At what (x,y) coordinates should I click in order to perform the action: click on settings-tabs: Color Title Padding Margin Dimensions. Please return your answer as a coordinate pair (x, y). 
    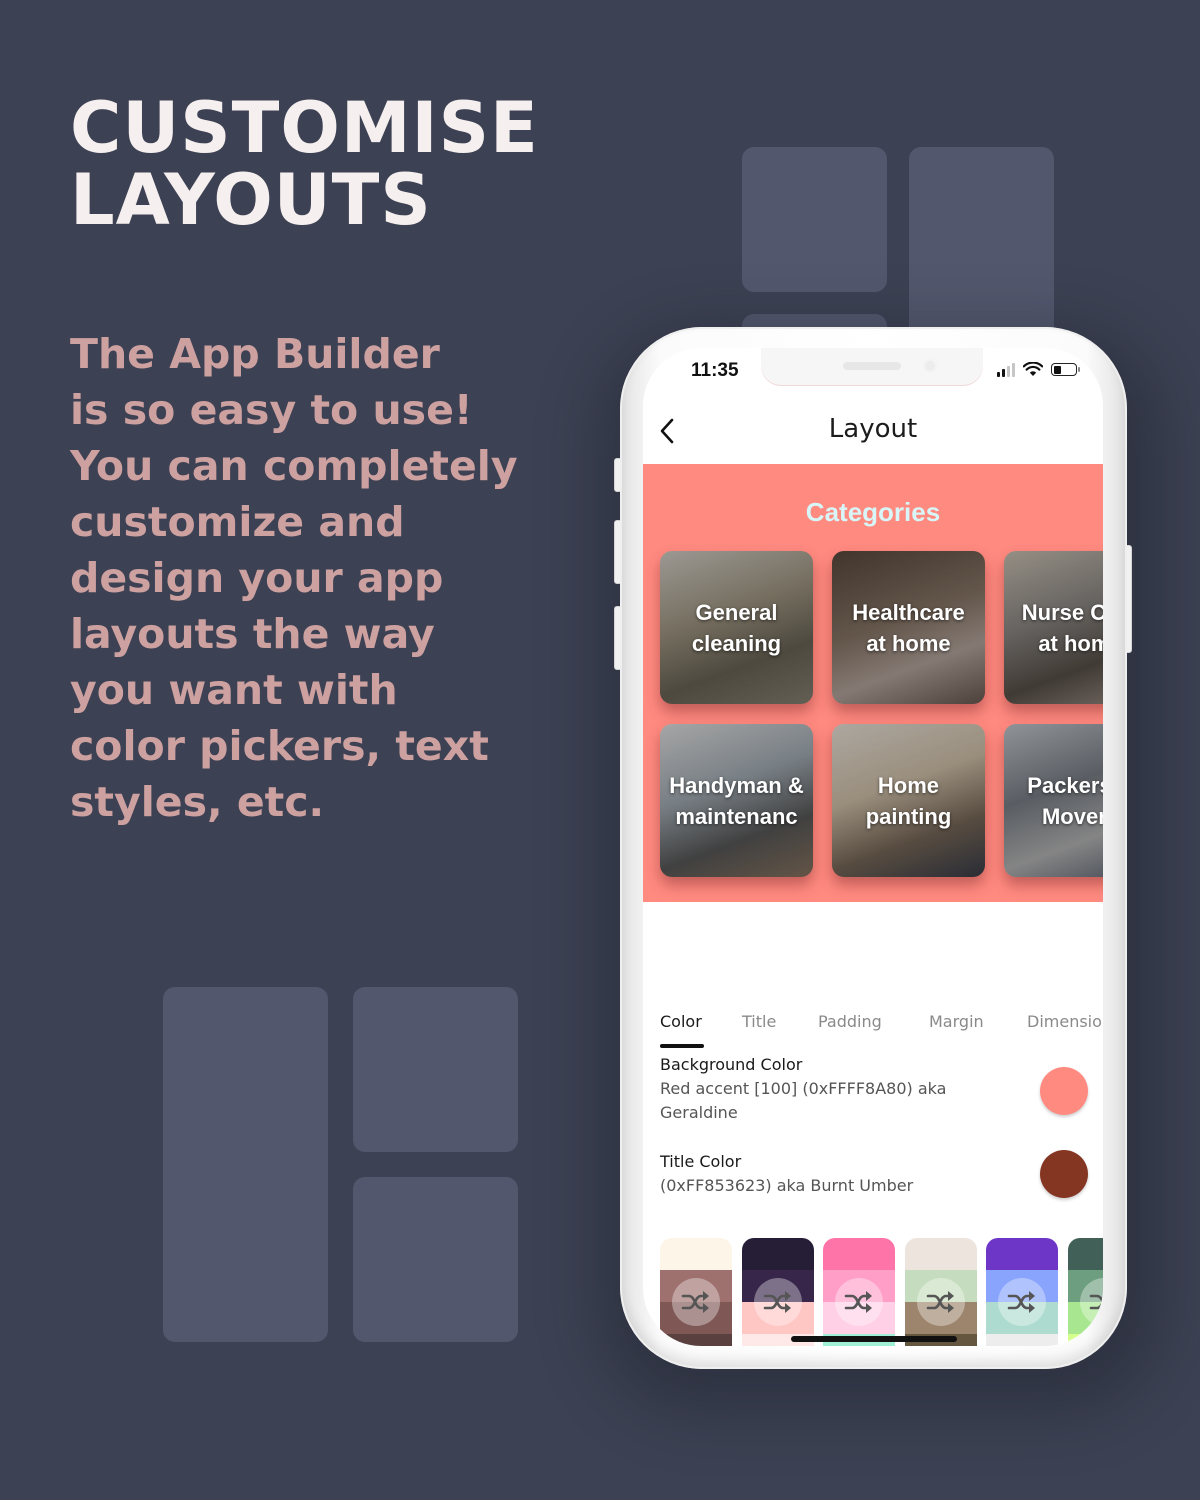
    Looking at the image, I should click on (873, 1028).